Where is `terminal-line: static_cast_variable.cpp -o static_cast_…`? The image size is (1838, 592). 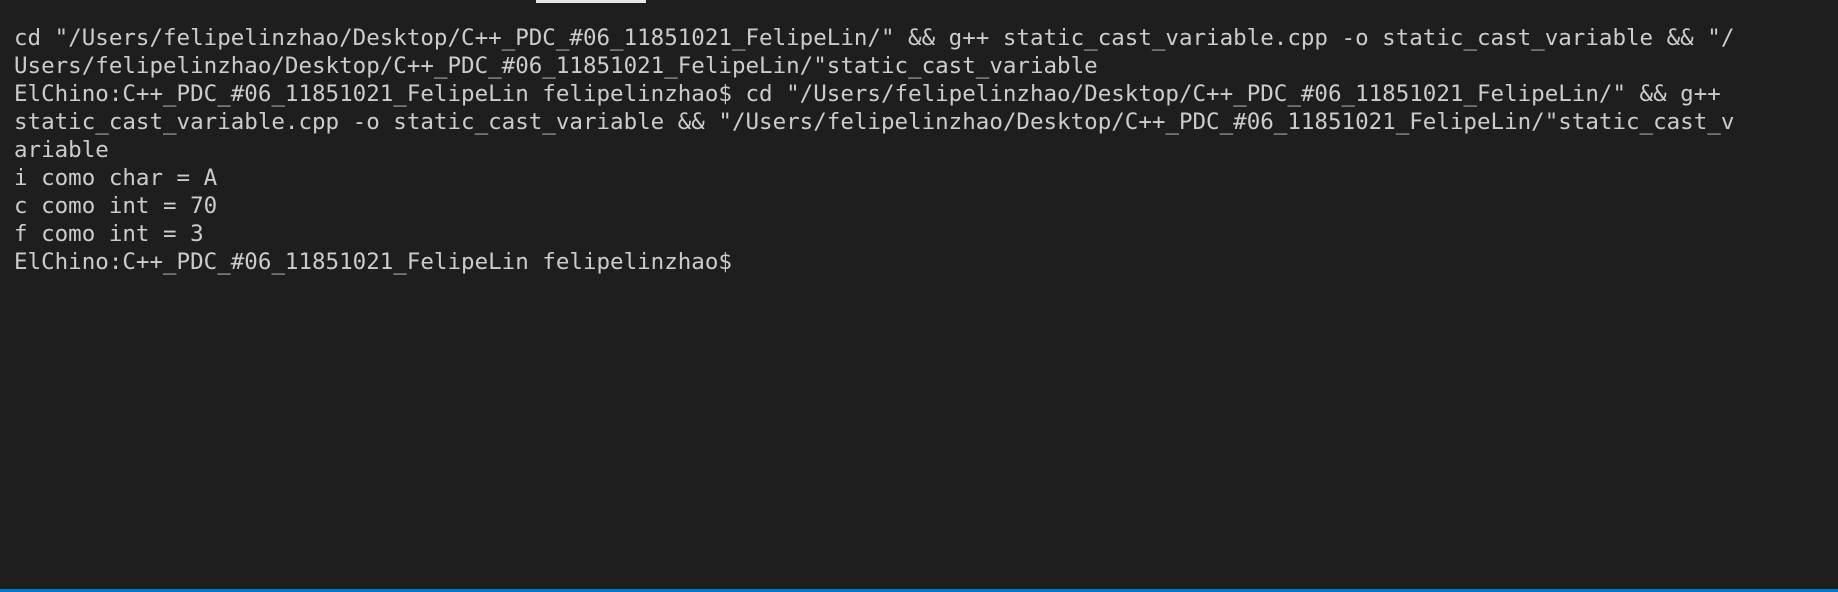
terminal-line: static_cast_variable.cpp -o static_cast_… is located at coordinates (874, 122).